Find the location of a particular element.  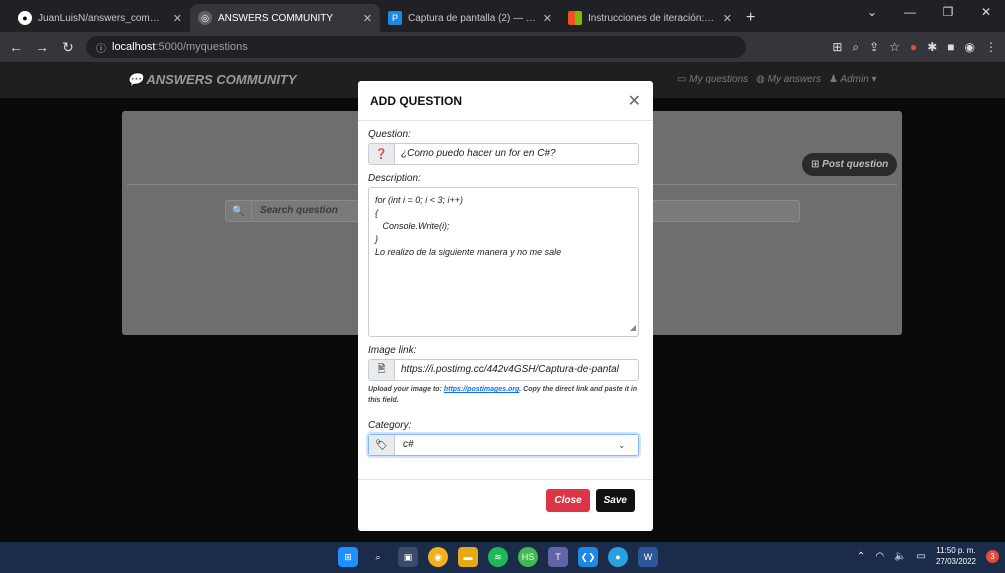

minimize-button: — is located at coordinates (910, 12).